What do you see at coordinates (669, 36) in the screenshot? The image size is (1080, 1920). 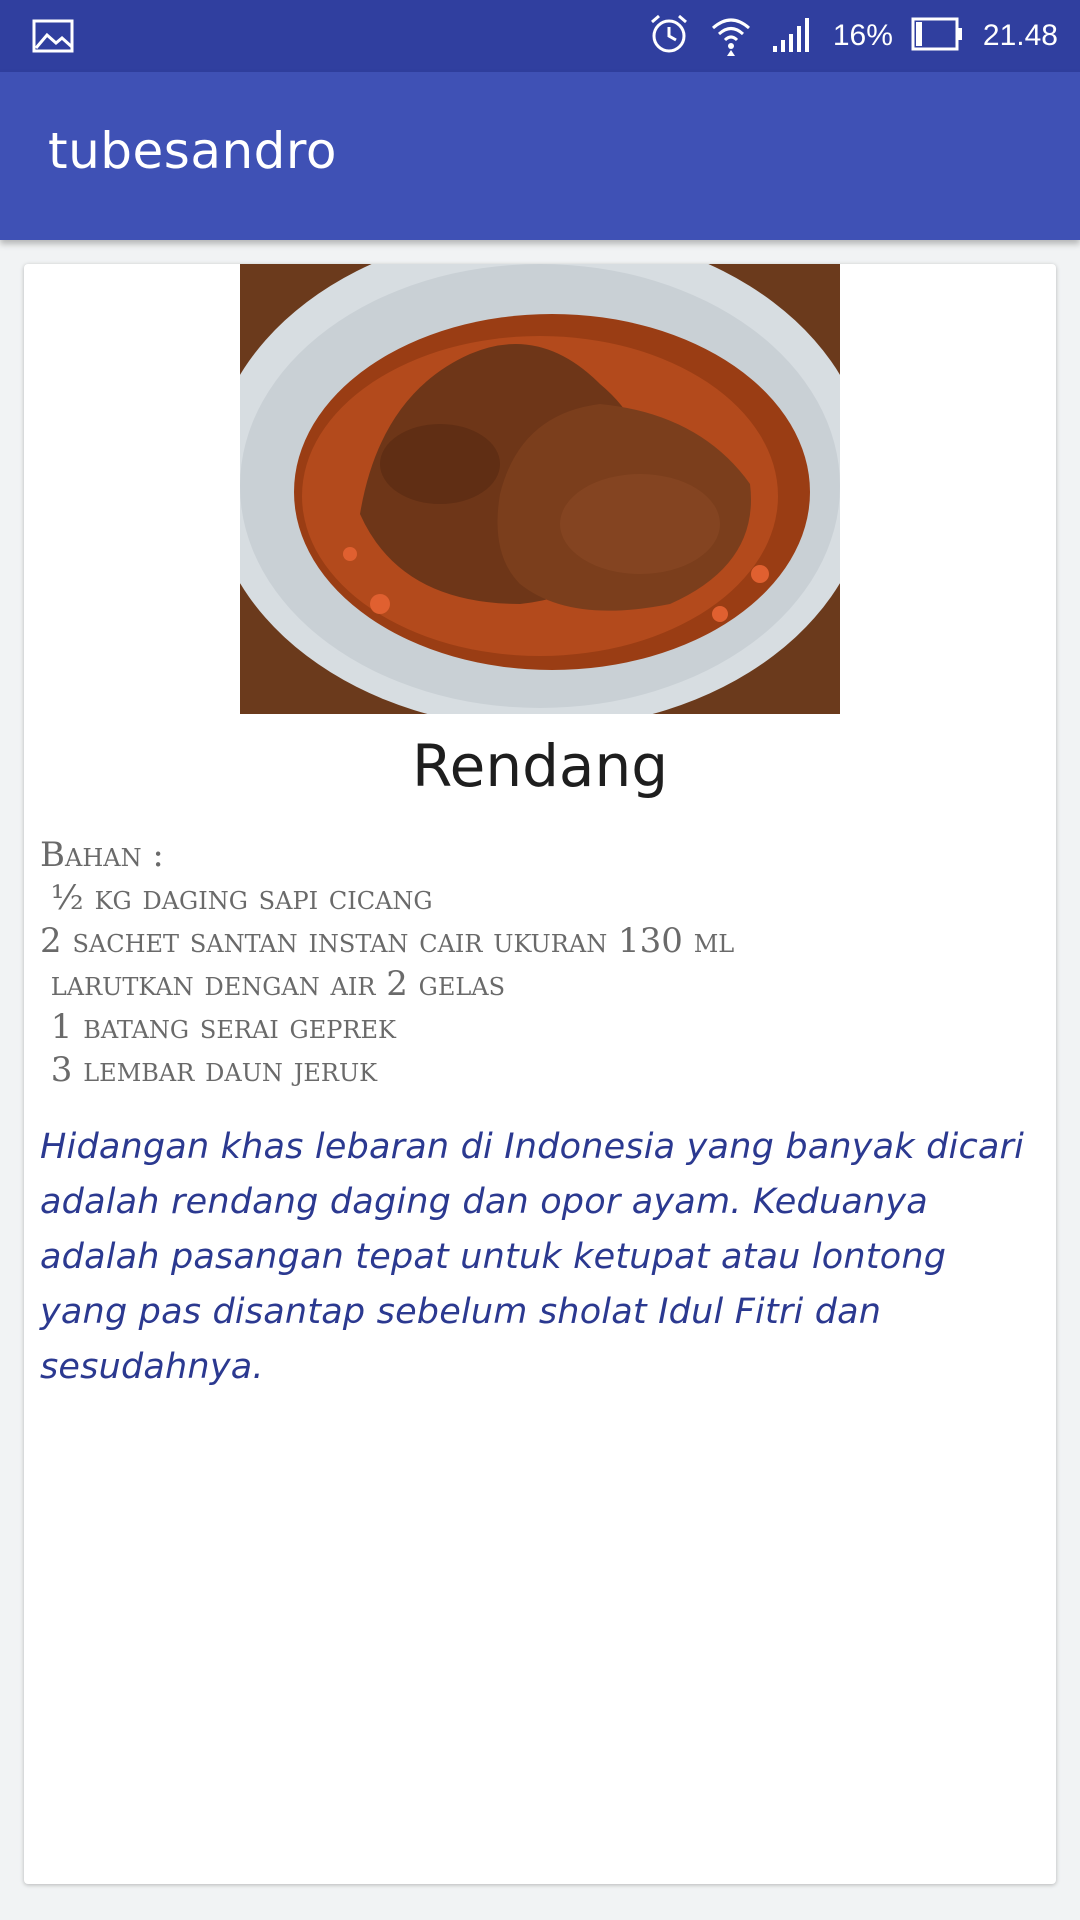 I see `alarm-icon` at bounding box center [669, 36].